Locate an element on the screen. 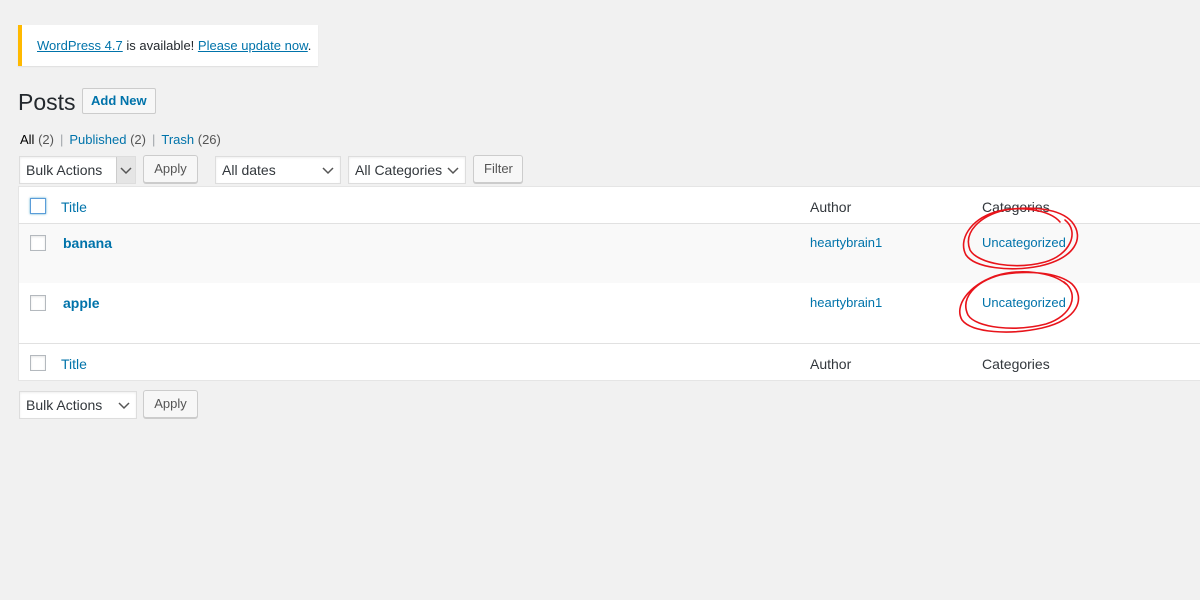  page-title: Posts is located at coordinates (47, 102).